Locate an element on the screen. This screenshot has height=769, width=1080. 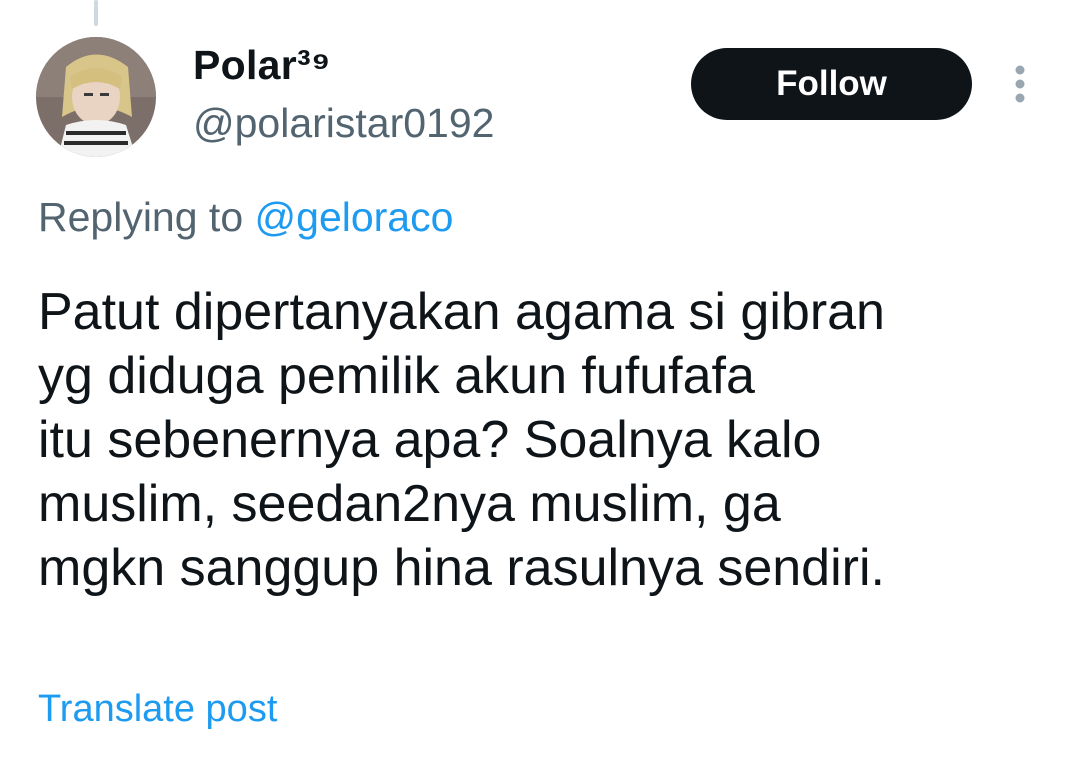
replying-to: Replying to @geloraco is located at coordinates (245, 217).